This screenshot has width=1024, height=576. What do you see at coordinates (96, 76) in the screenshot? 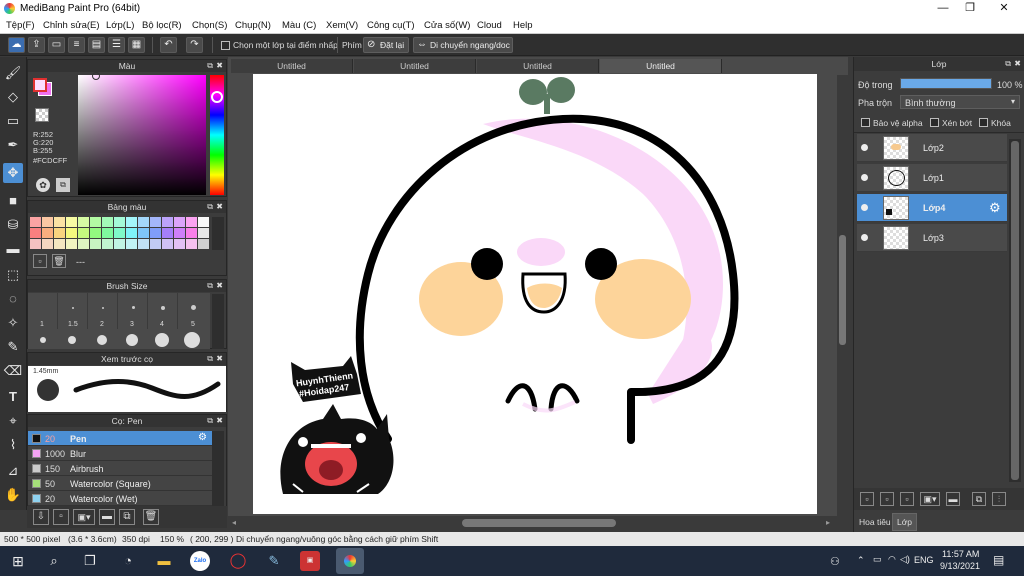
I see `color-picker-cursor` at bounding box center [96, 76].